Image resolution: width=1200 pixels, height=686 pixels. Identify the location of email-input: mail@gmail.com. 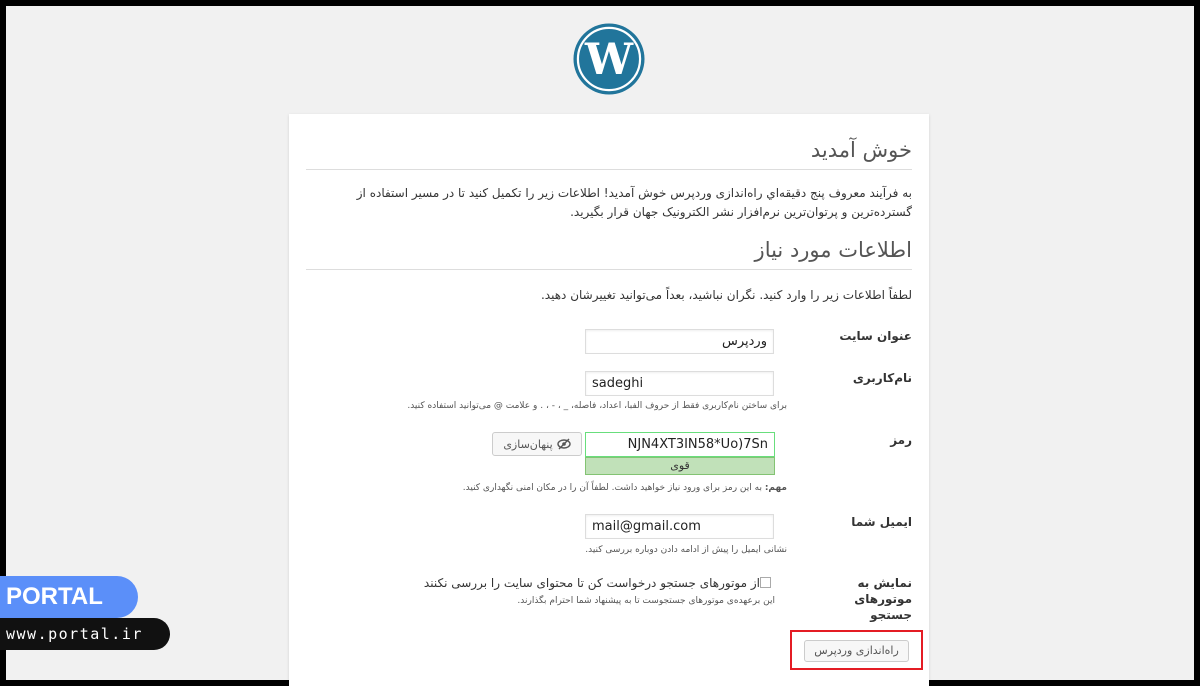
(679, 526).